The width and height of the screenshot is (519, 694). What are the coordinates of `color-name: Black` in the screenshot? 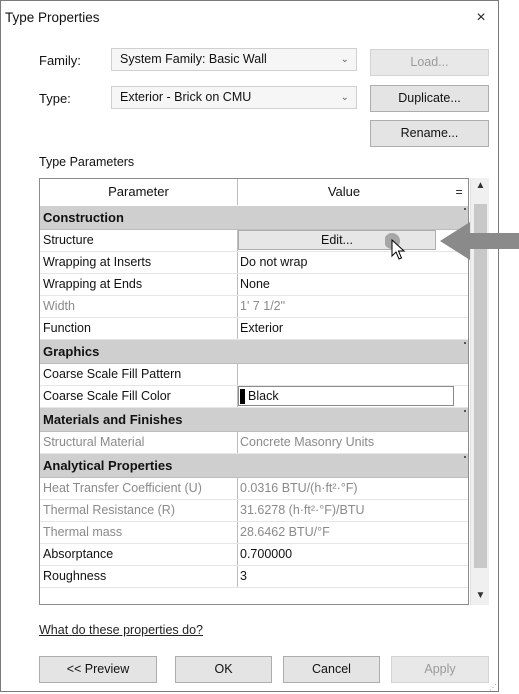 It's located at (263, 396).